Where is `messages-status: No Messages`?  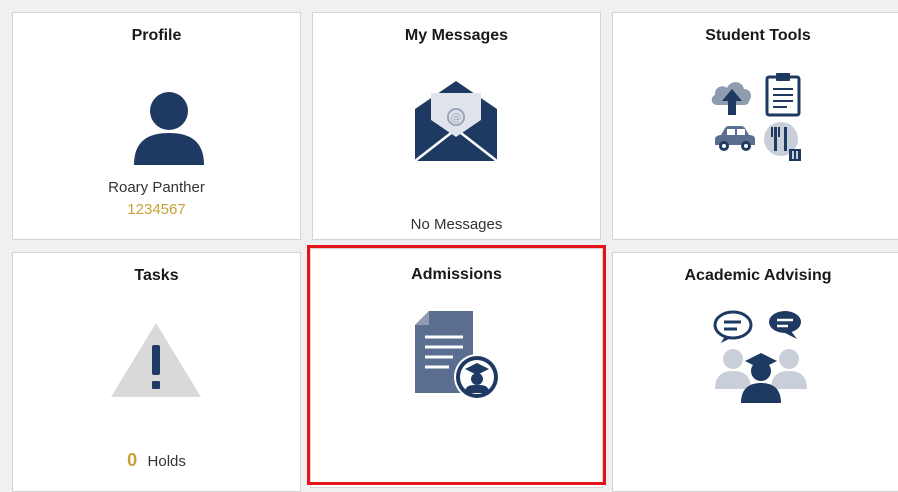 messages-status: No Messages is located at coordinates (456, 224).